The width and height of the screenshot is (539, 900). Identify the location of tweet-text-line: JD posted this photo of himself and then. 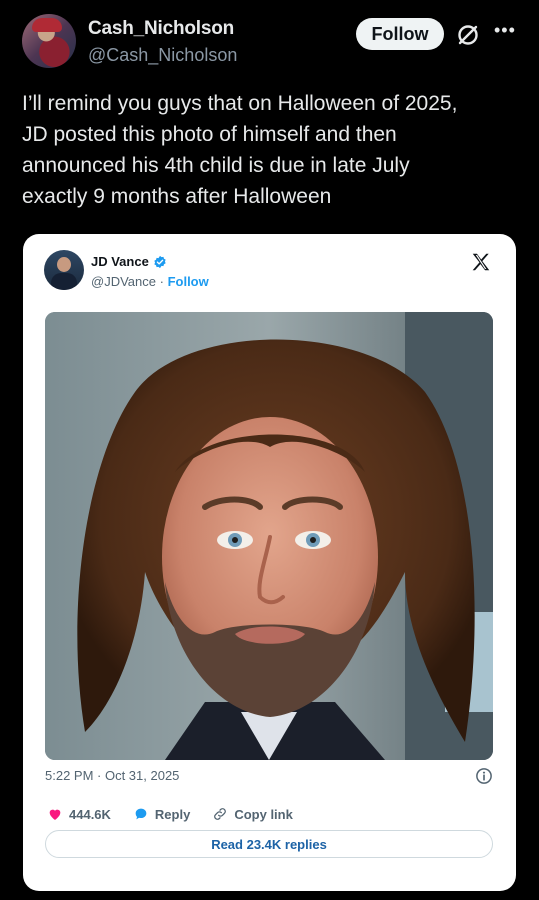
(209, 134).